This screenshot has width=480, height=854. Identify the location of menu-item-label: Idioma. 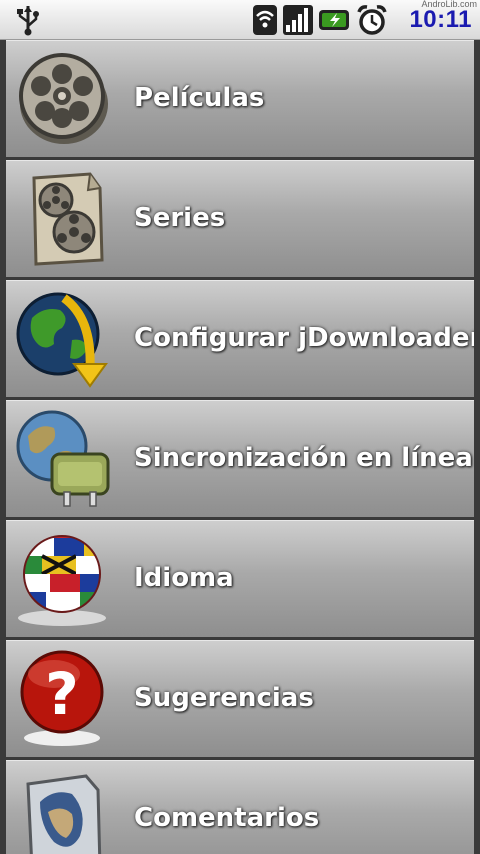
(184, 578).